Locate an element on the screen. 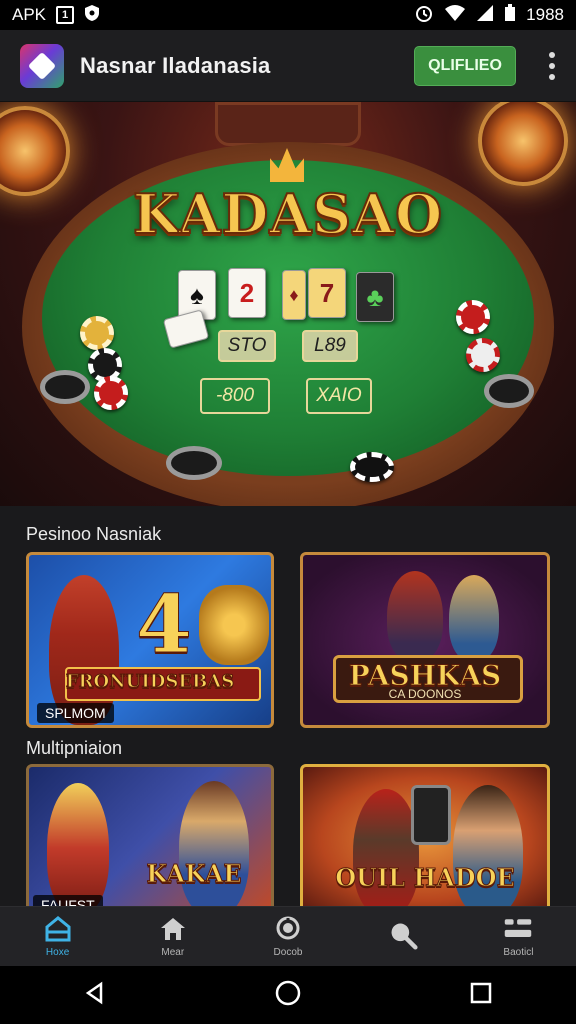 Image resolution: width=576 pixels, height=1024 pixels. notification-icon: 1 is located at coordinates (65, 15).